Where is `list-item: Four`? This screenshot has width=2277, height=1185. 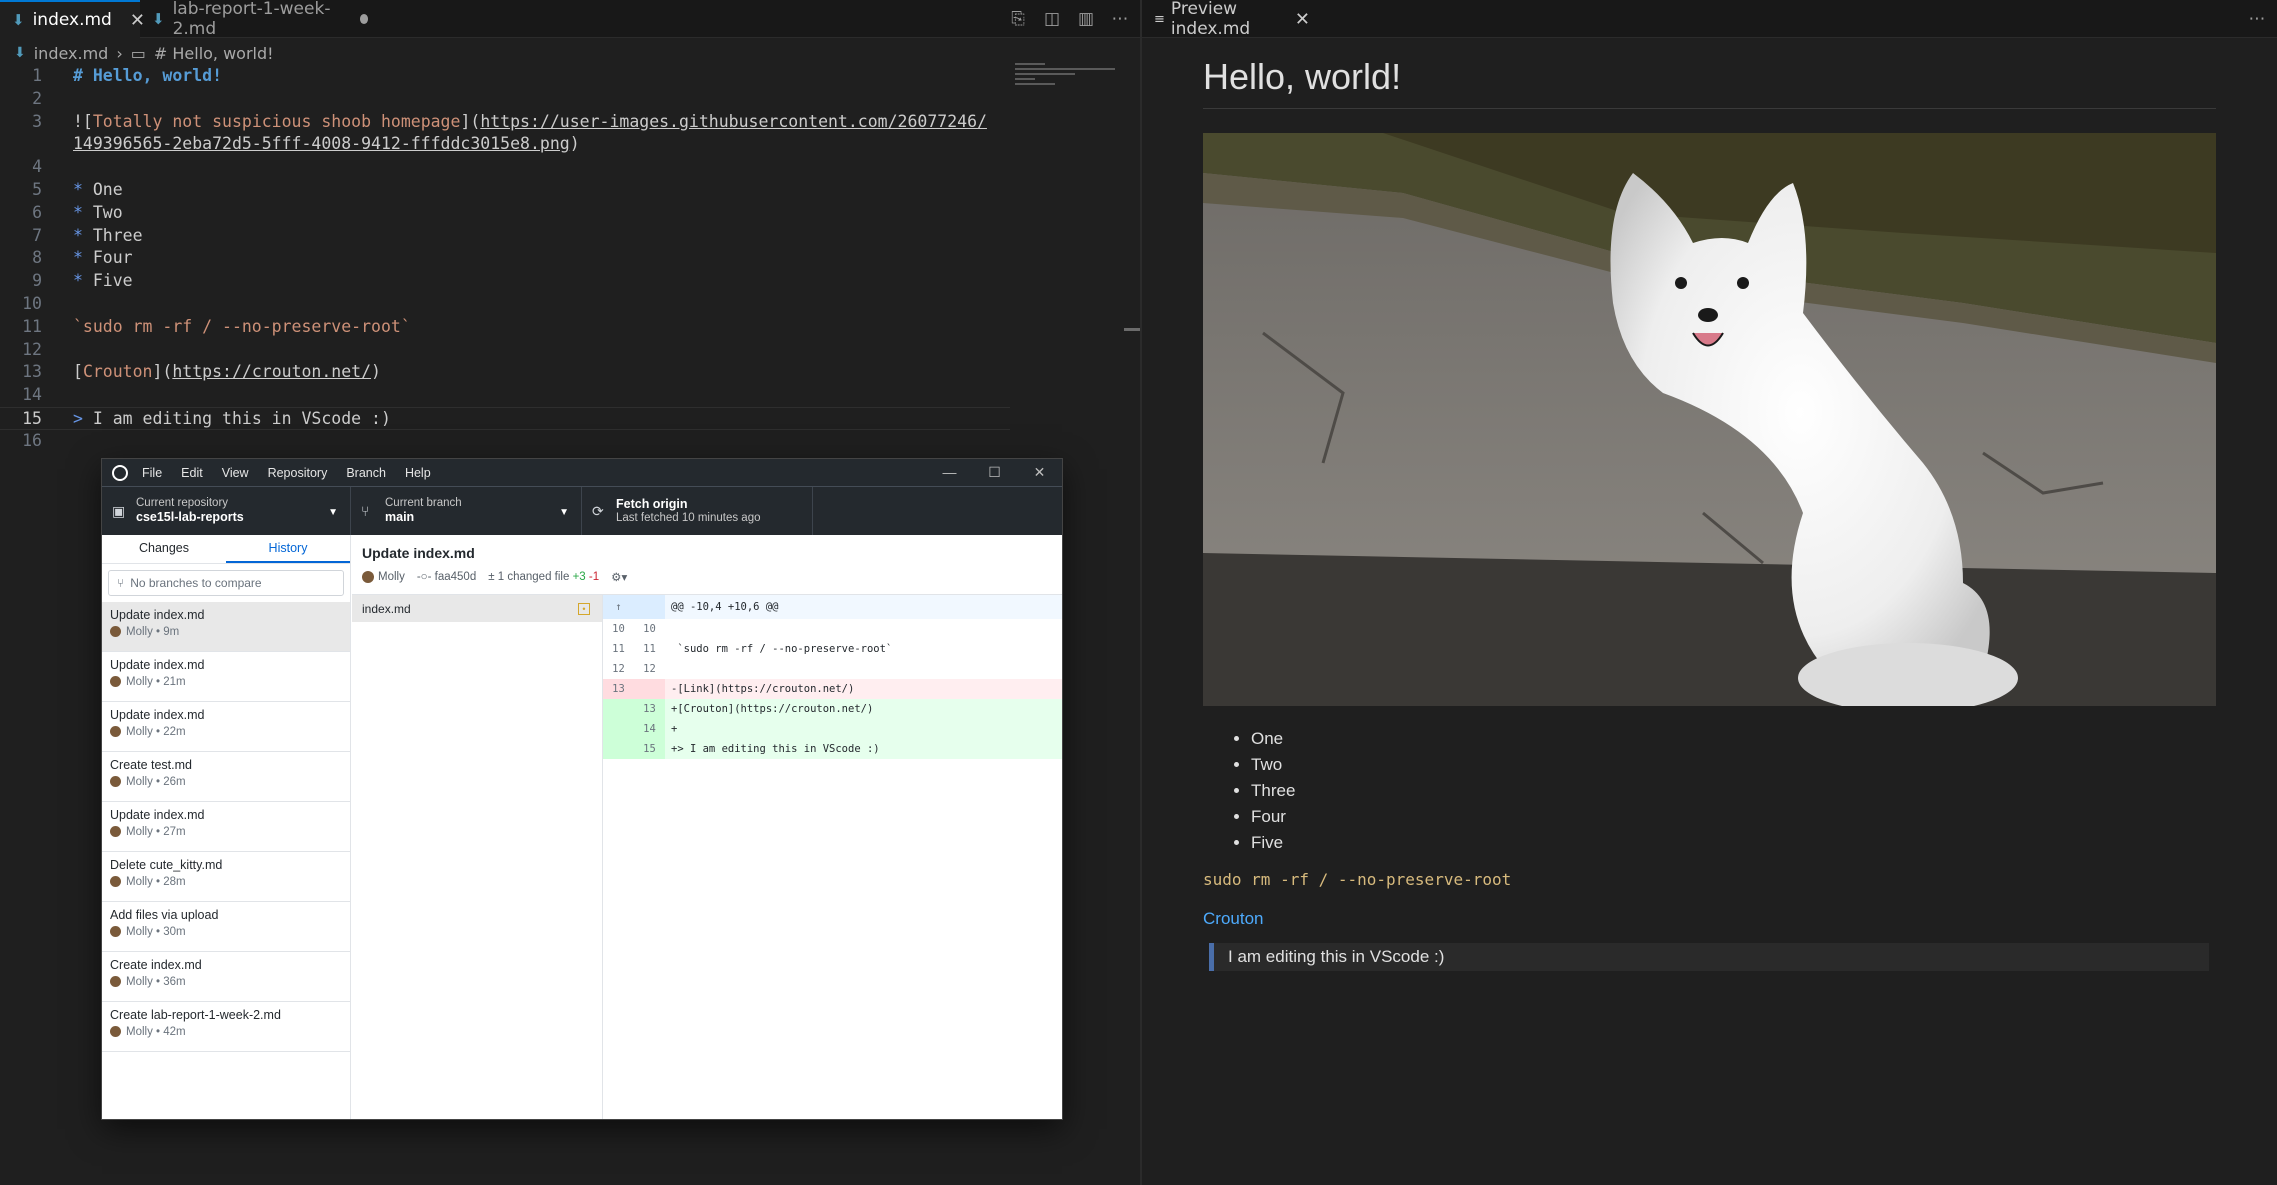
list-item: Four is located at coordinates (1733, 817).